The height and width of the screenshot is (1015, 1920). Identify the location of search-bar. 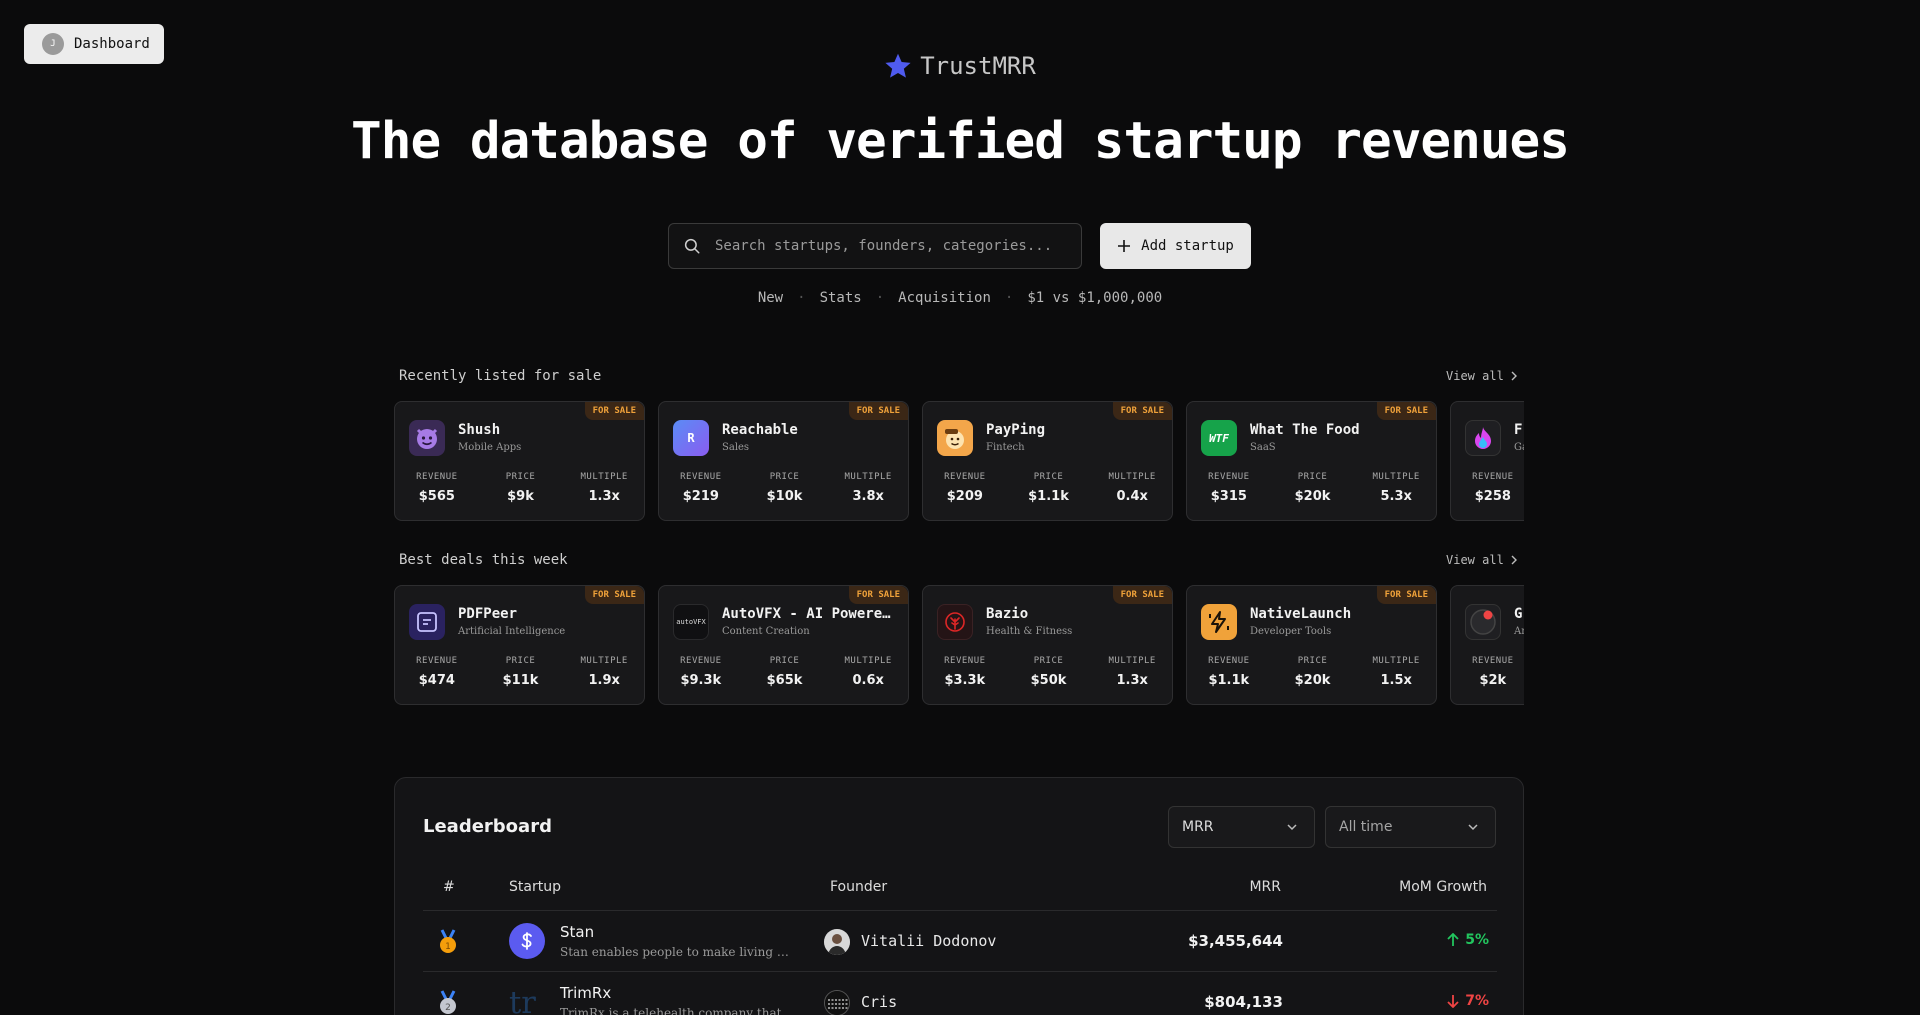
(875, 246).